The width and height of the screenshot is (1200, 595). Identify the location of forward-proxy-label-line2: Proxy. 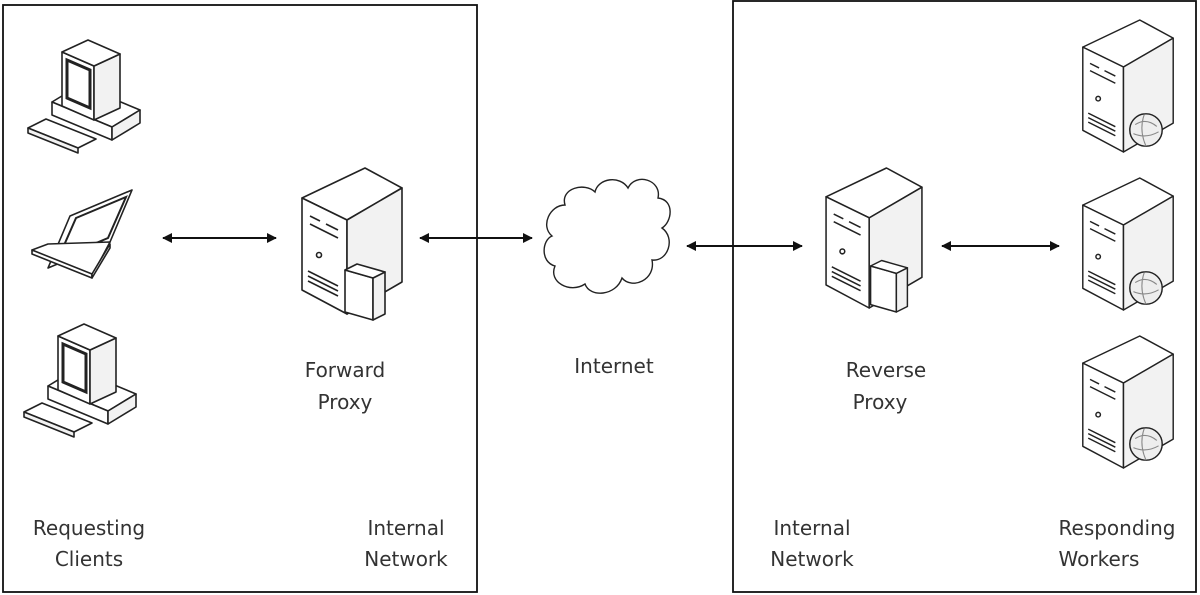
(345, 402).